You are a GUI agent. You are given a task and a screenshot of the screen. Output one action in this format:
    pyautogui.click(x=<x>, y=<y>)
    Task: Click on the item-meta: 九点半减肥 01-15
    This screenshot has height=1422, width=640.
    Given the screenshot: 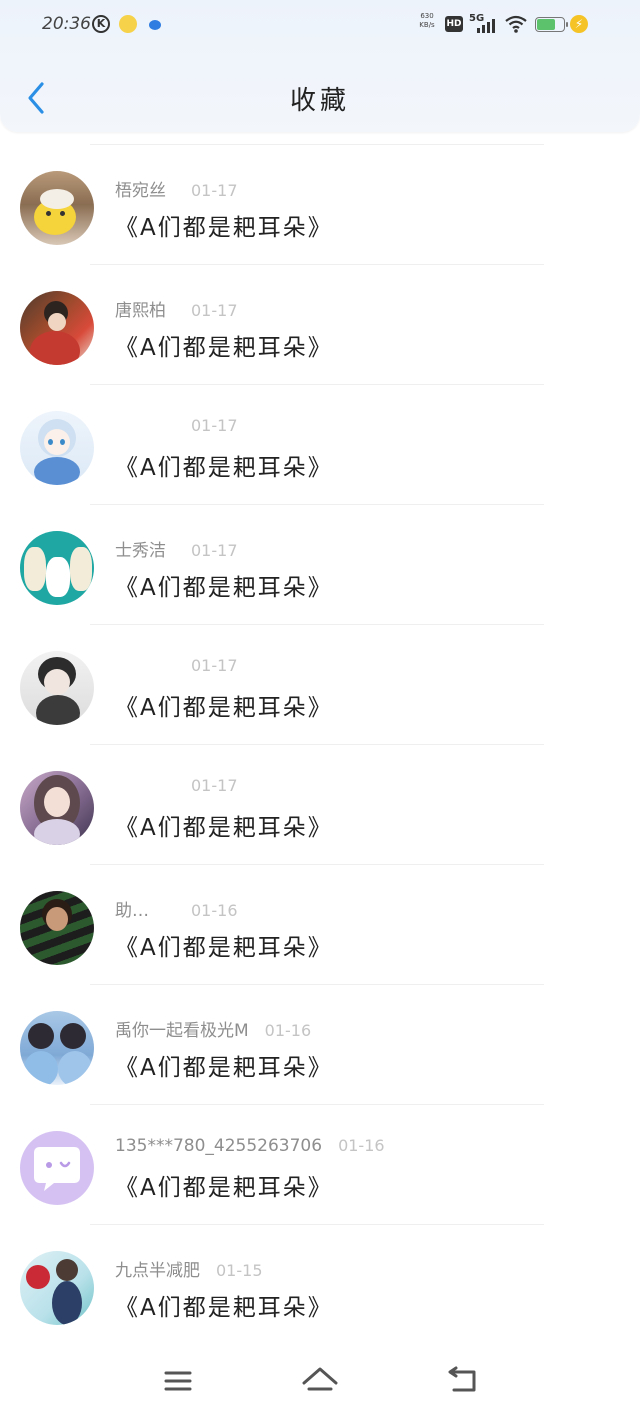 What is the action you would take?
    pyautogui.click(x=189, y=1268)
    